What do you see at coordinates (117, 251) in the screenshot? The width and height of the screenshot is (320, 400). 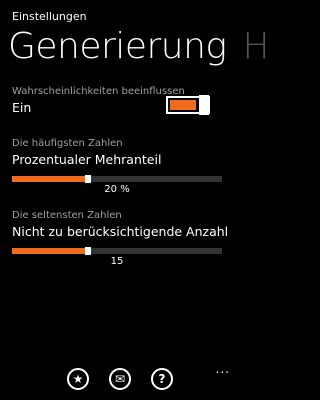 I see `rare-slider` at bounding box center [117, 251].